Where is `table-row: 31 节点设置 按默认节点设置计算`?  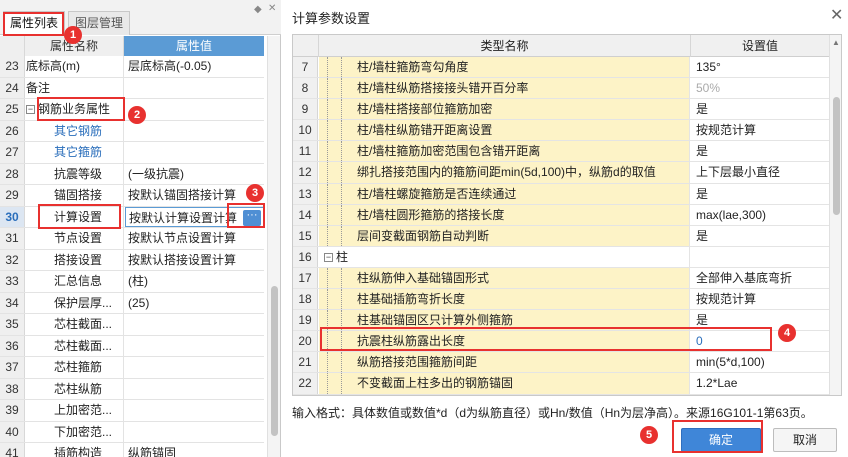
table-row: 31 节点设置 按默认节点设置计算 is located at coordinates (132, 239).